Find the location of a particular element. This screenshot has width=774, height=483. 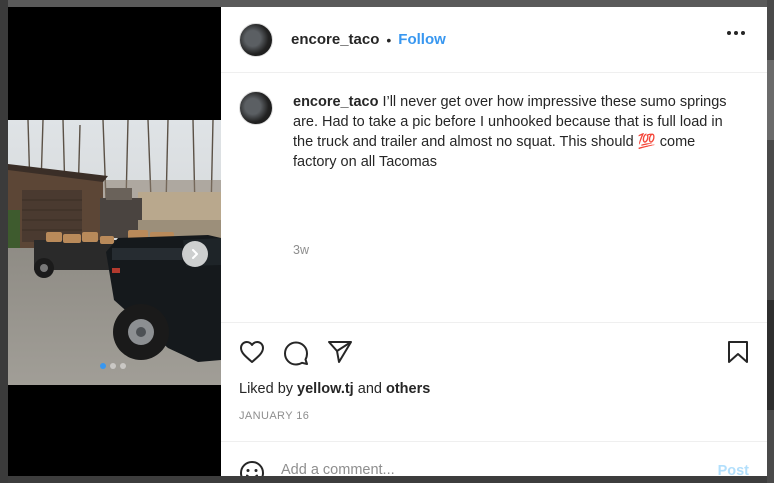

comment-input is located at coordinates (481, 469).